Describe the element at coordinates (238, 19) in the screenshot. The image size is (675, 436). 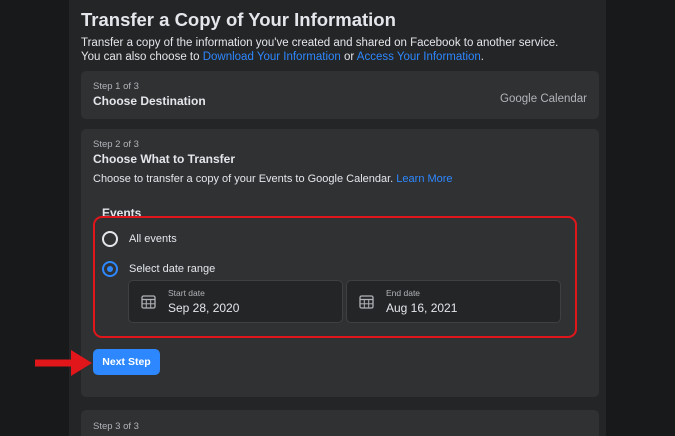
I see `page-title: Transfer a Copy of Your Information` at that location.